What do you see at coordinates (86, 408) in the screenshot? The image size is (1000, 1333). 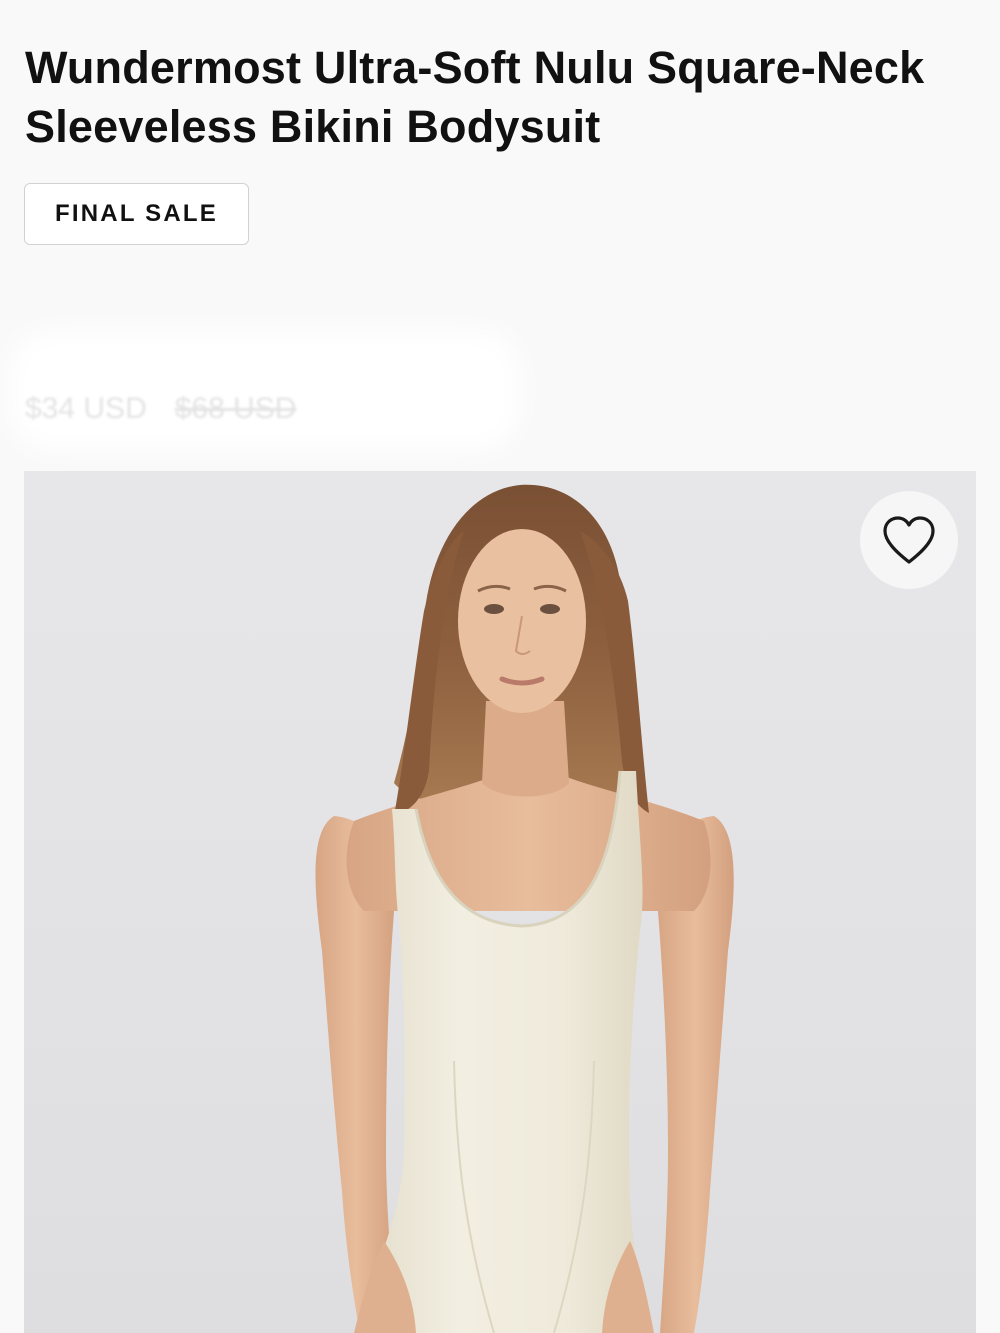 I see `sale-price: $34 USD` at bounding box center [86, 408].